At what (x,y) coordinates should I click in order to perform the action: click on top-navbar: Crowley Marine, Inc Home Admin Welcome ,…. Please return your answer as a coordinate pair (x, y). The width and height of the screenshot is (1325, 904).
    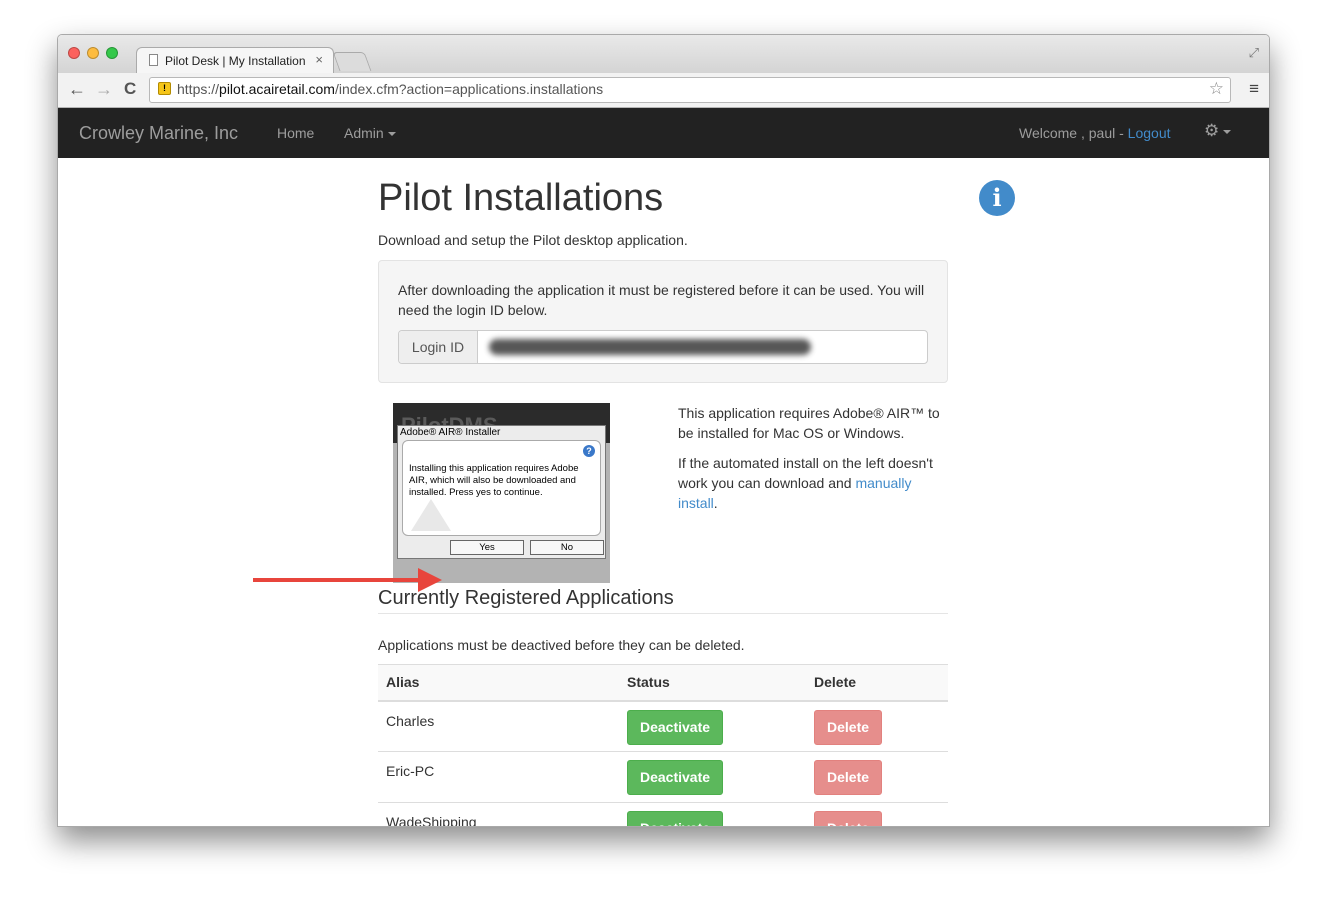
    Looking at the image, I should click on (663, 133).